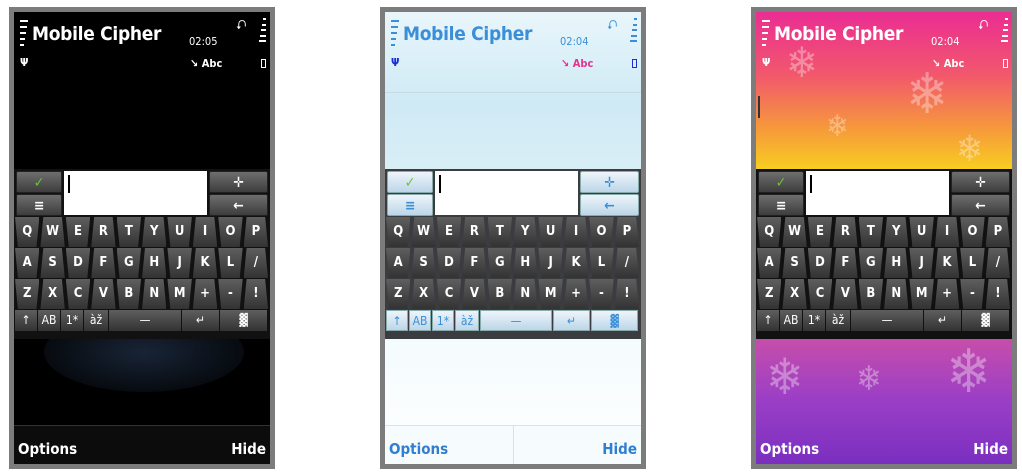  What do you see at coordinates (845, 232) in the screenshot?
I see `key: R` at bounding box center [845, 232].